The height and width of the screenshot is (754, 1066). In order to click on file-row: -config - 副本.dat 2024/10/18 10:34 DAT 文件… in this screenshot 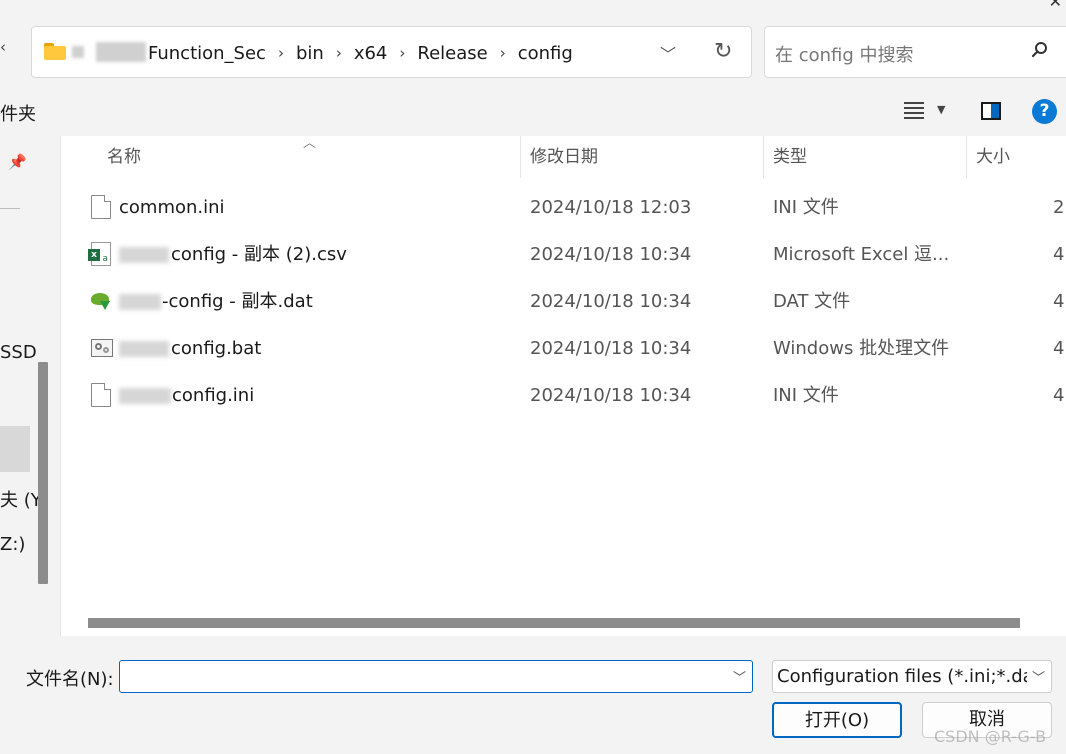, I will do `click(563, 301)`.